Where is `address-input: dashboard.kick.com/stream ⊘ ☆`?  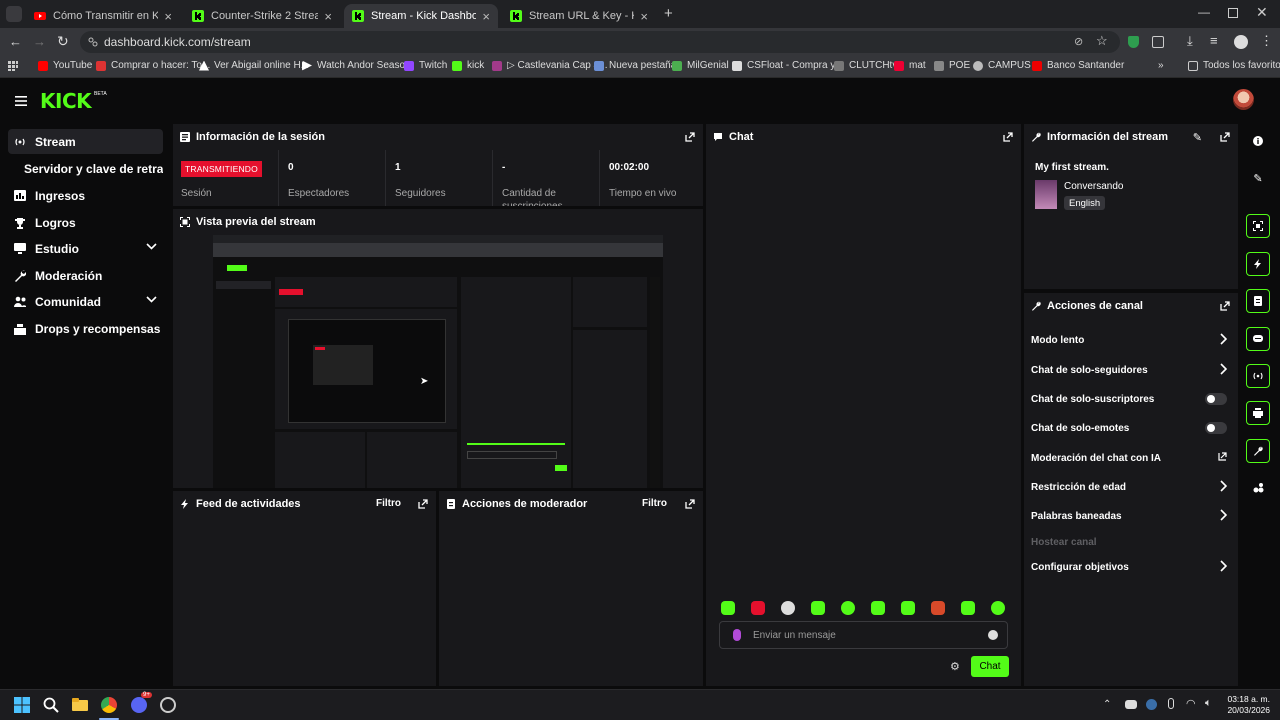
address-input: dashboard.kick.com/stream ⊘ ☆ is located at coordinates (600, 42).